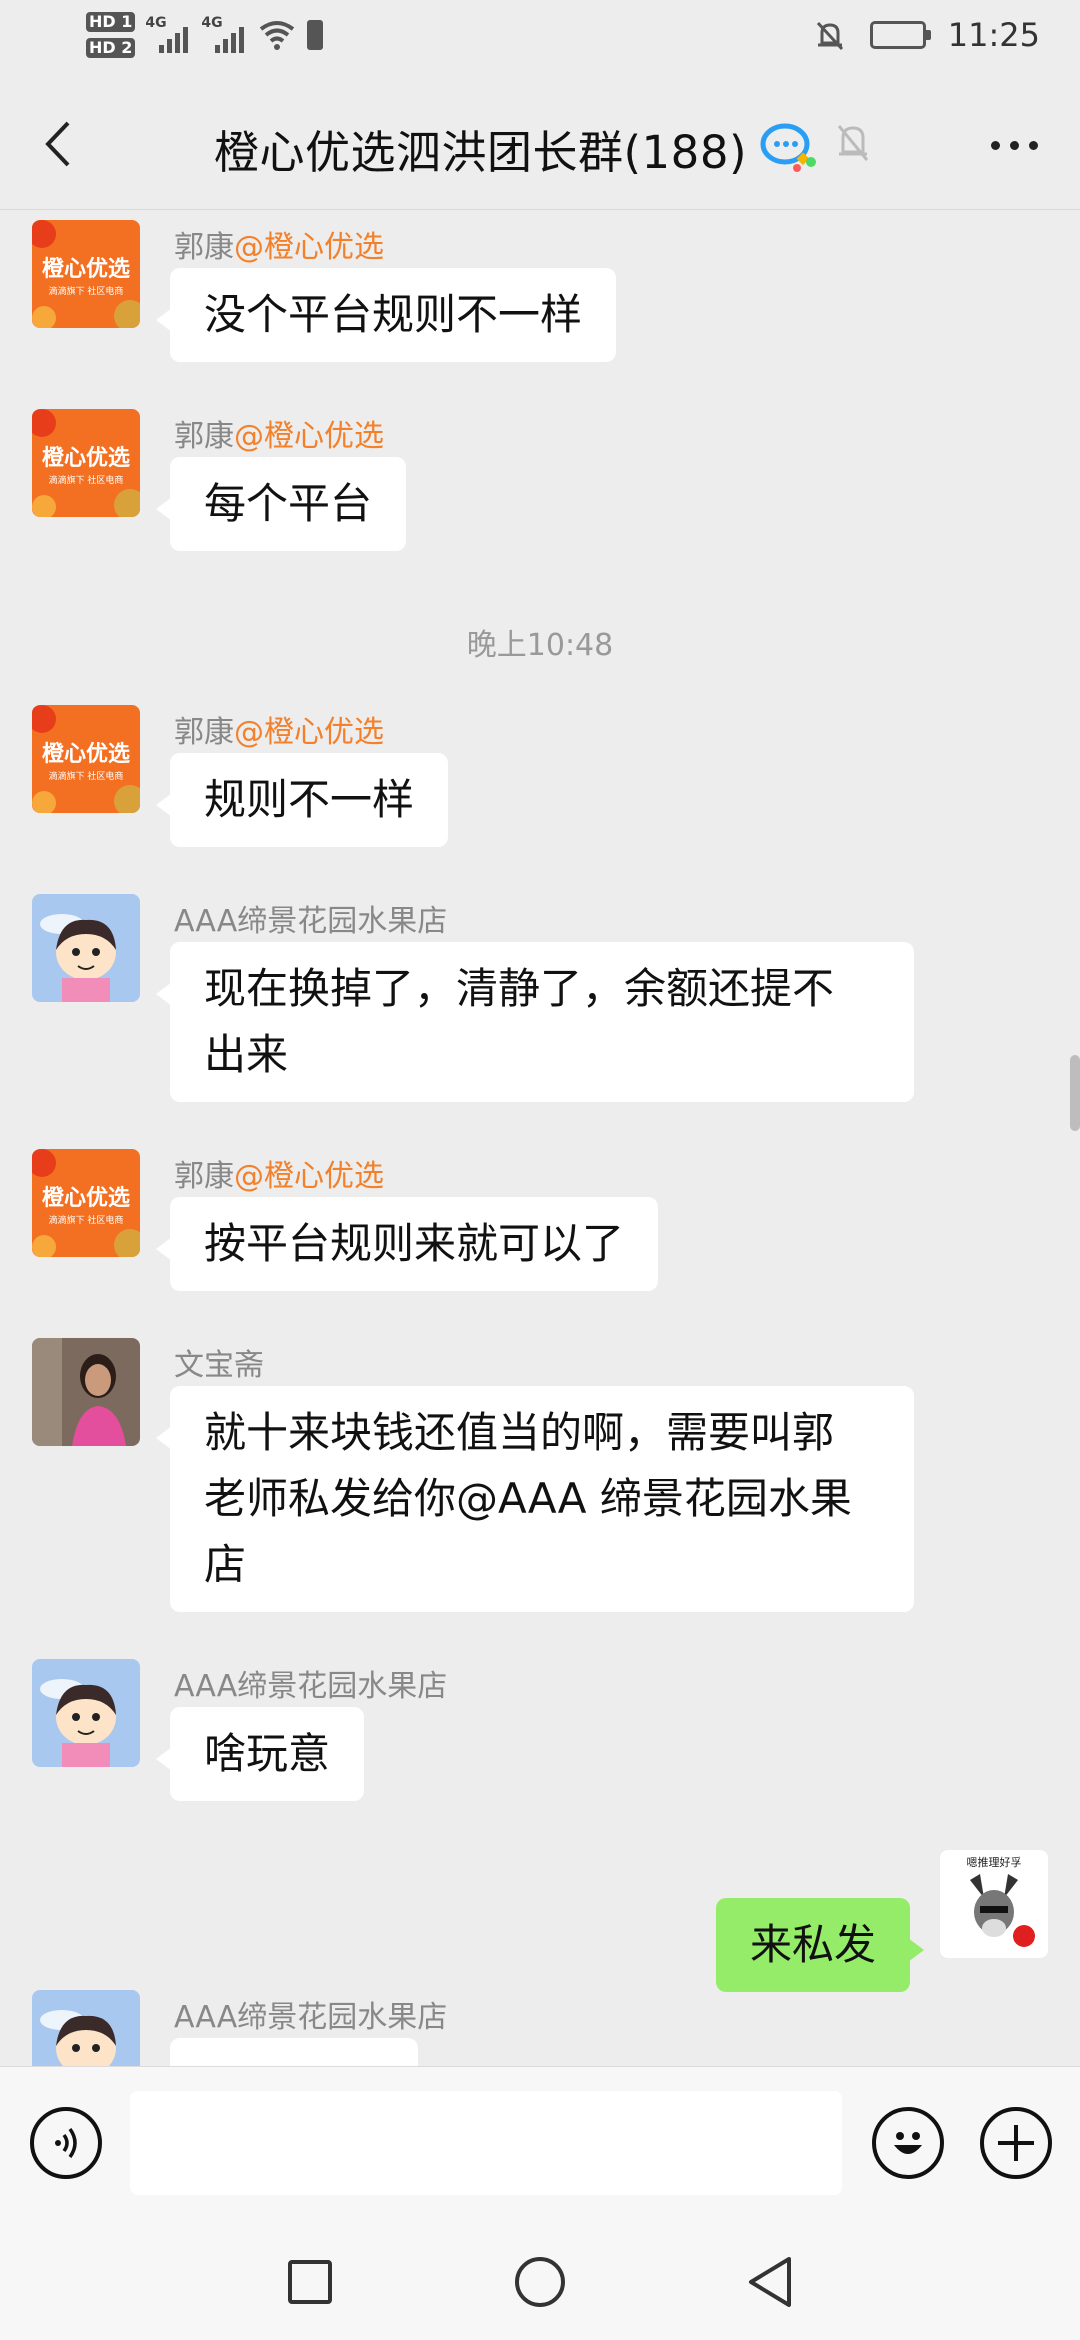  Describe the element at coordinates (829, 36) in the screenshot. I see `bell-off-status-icon` at that location.